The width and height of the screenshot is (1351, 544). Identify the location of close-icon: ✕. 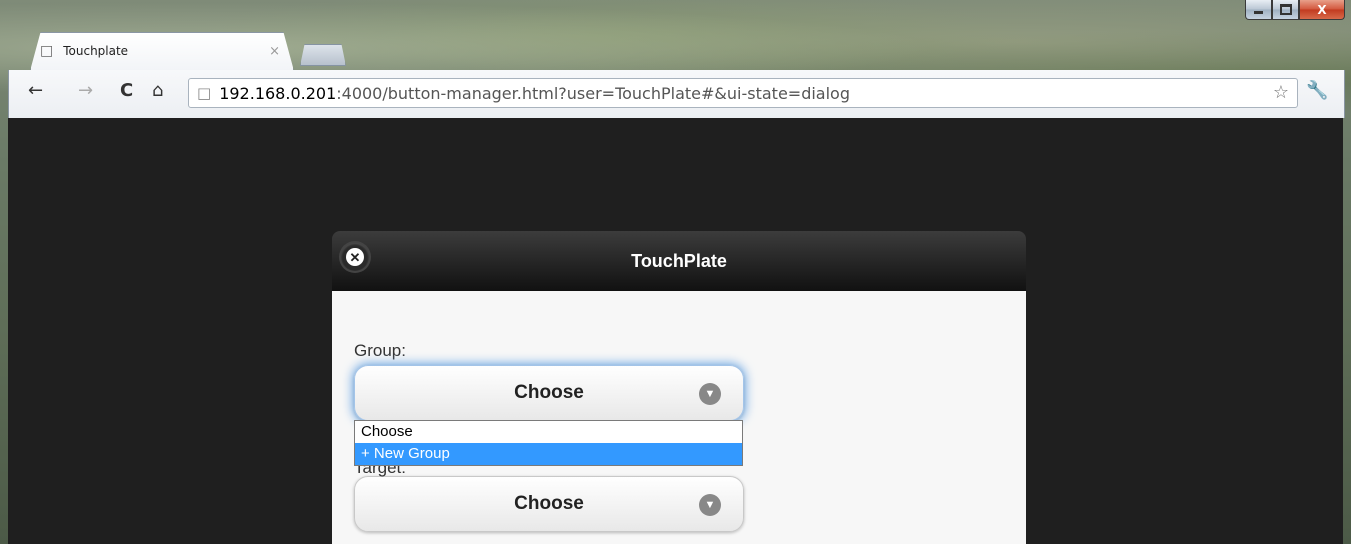
(355, 257).